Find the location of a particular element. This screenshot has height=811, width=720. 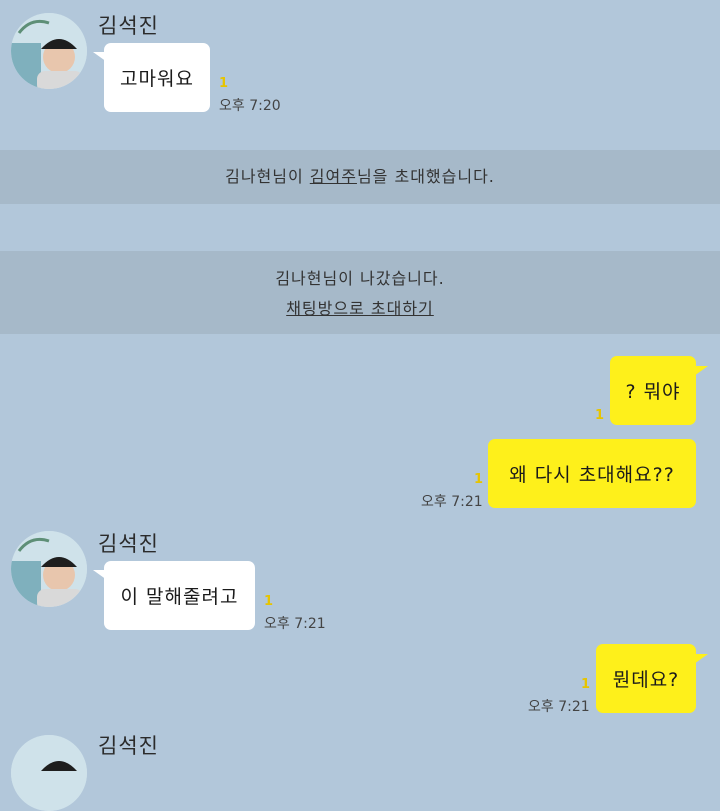

invite-to-chat-link: 채팅방으로 초대하기 is located at coordinates (360, 308).